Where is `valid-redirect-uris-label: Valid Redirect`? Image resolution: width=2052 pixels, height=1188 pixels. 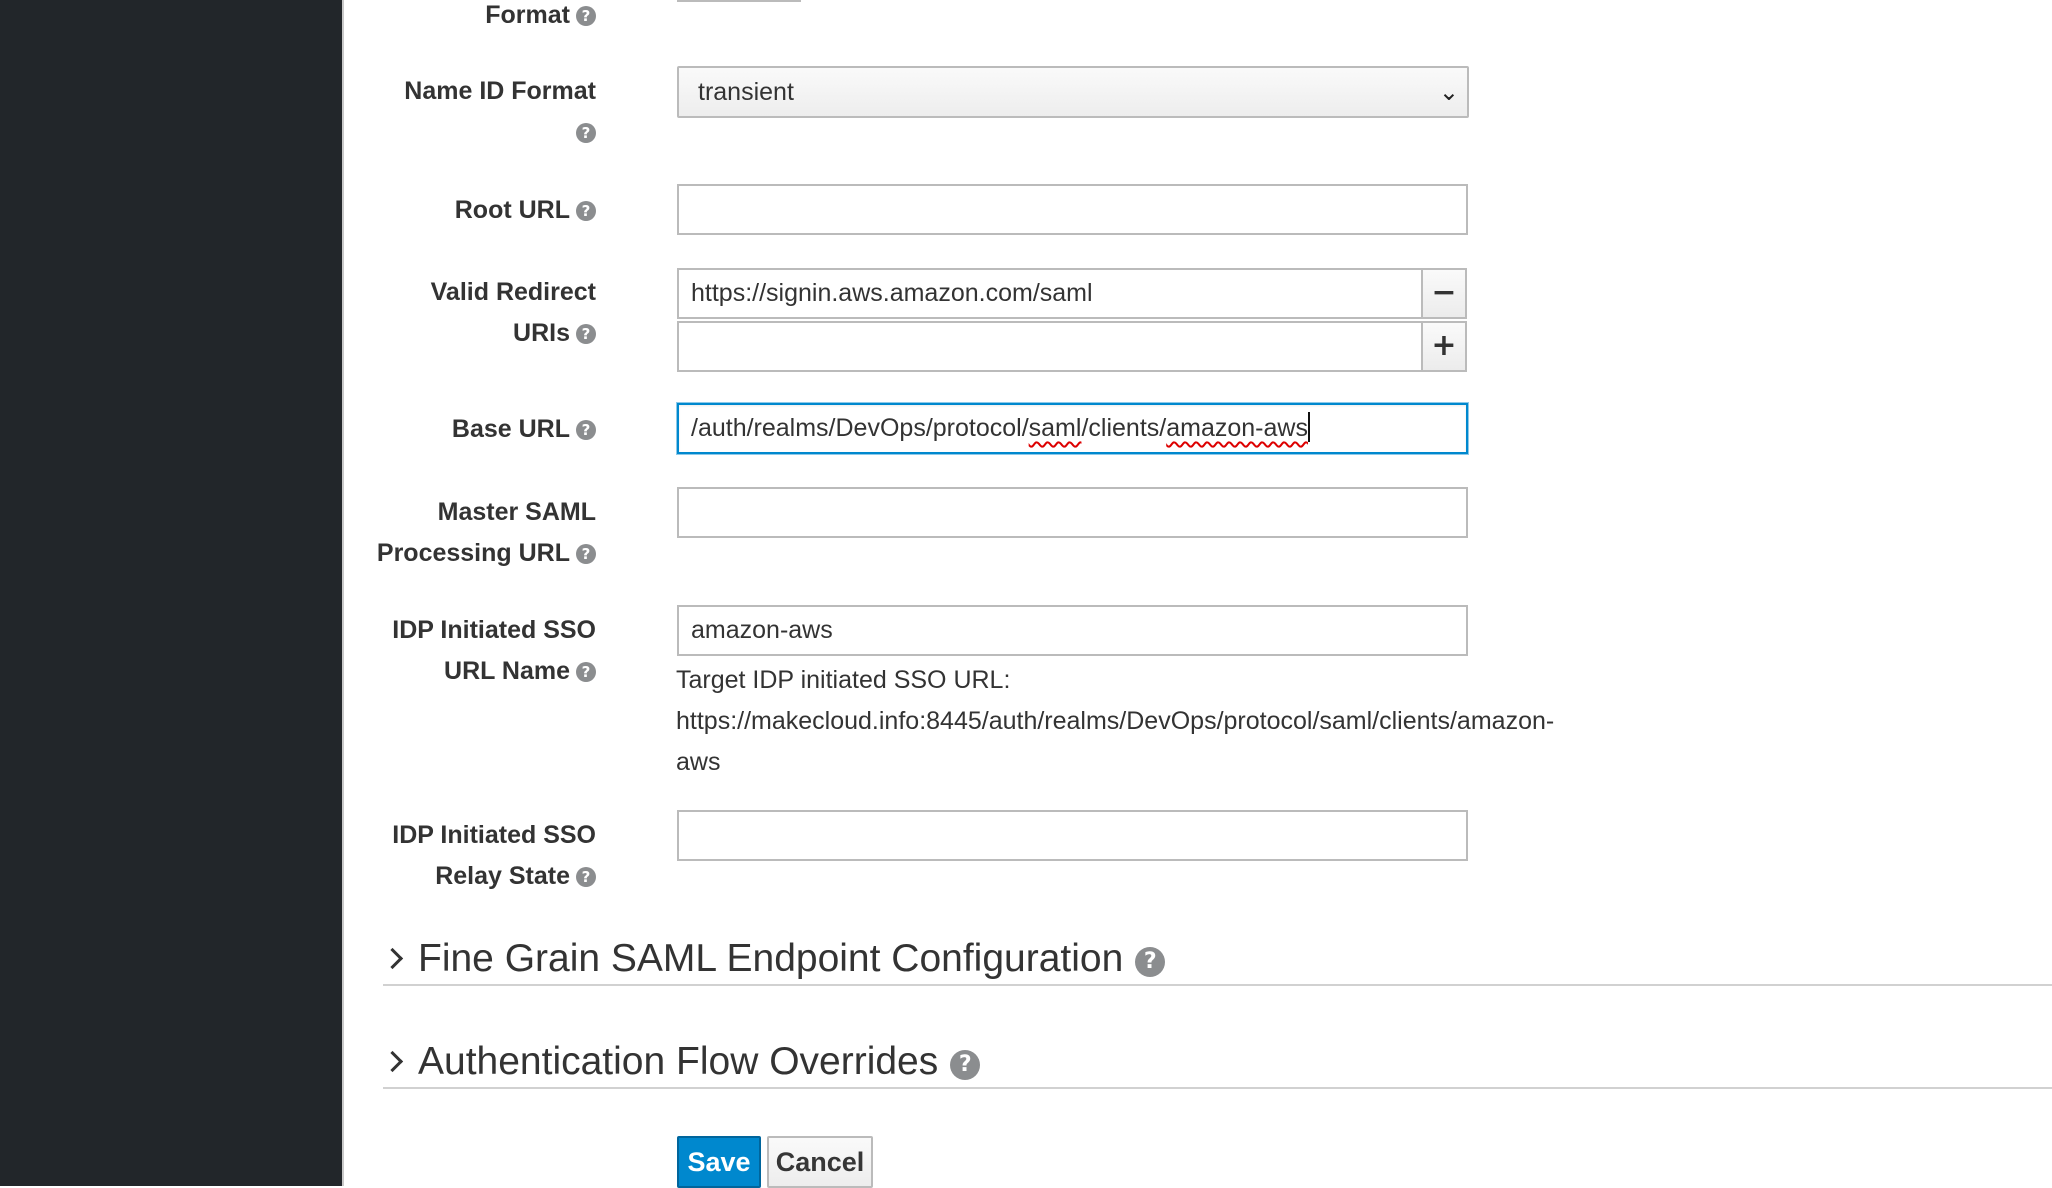
valid-redirect-uris-label: Valid Redirect is located at coordinates (513, 292).